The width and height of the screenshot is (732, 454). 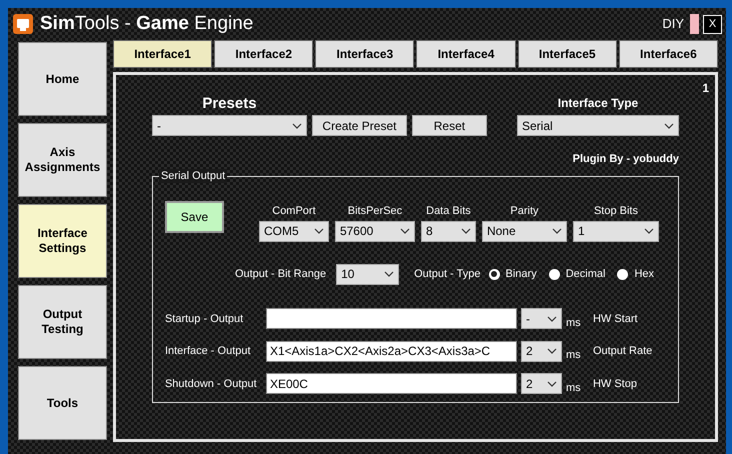 I want to click on tab: Interface6, so click(x=668, y=54).